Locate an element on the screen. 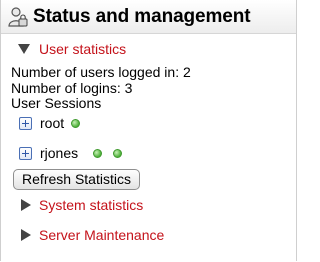 This screenshot has width=320, height=262. users-logged-in-count: Number of users logged in: 2 is located at coordinates (101, 72).